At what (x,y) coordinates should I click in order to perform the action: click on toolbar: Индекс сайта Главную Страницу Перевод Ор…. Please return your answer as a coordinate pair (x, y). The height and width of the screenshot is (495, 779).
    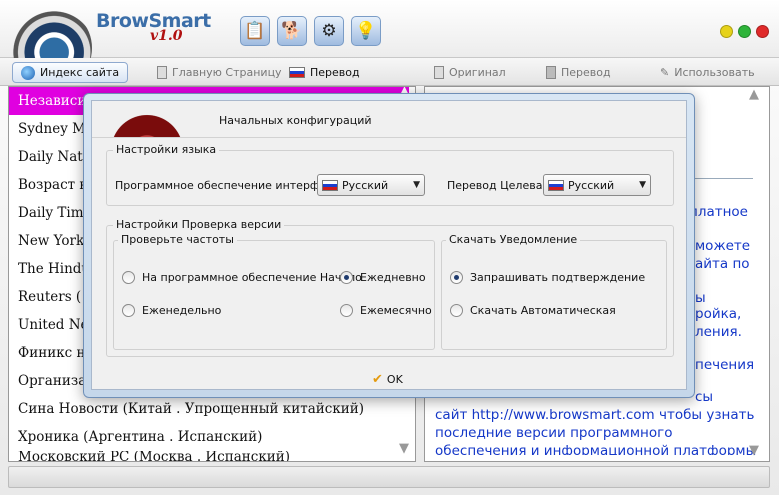
    Looking at the image, I should click on (389, 72).